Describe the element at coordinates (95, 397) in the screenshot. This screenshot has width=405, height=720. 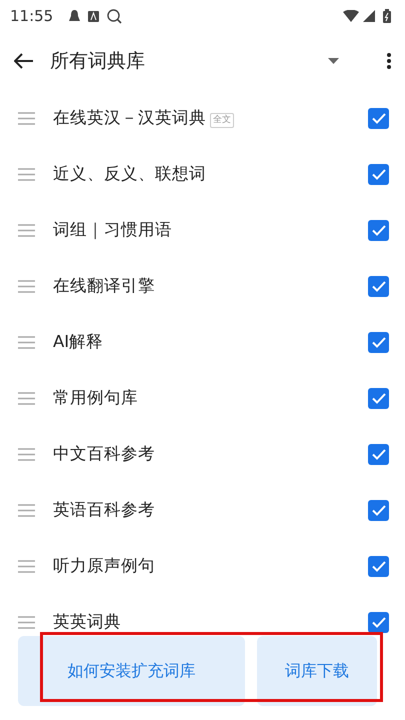
I see `dictionary-name: 常用例句库` at that location.